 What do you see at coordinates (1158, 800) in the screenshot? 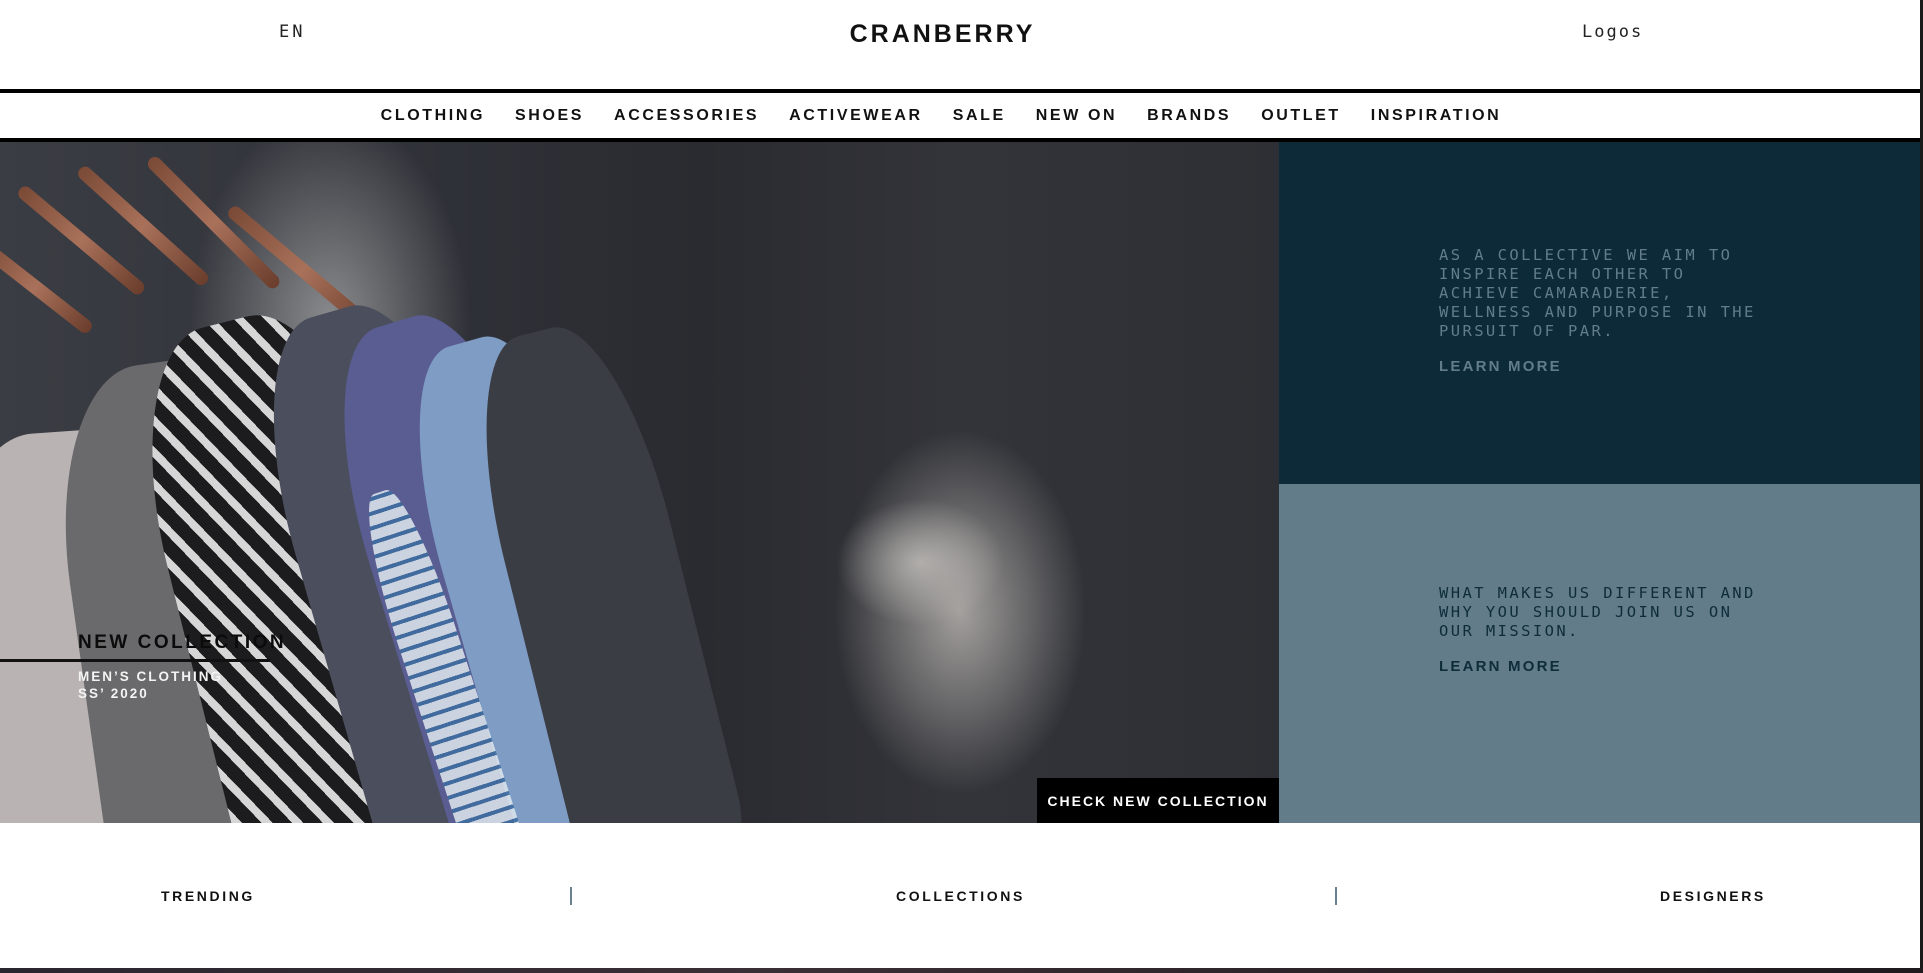
I see `check-new-collection-button: CHECK NEW COLLECTION` at bounding box center [1158, 800].